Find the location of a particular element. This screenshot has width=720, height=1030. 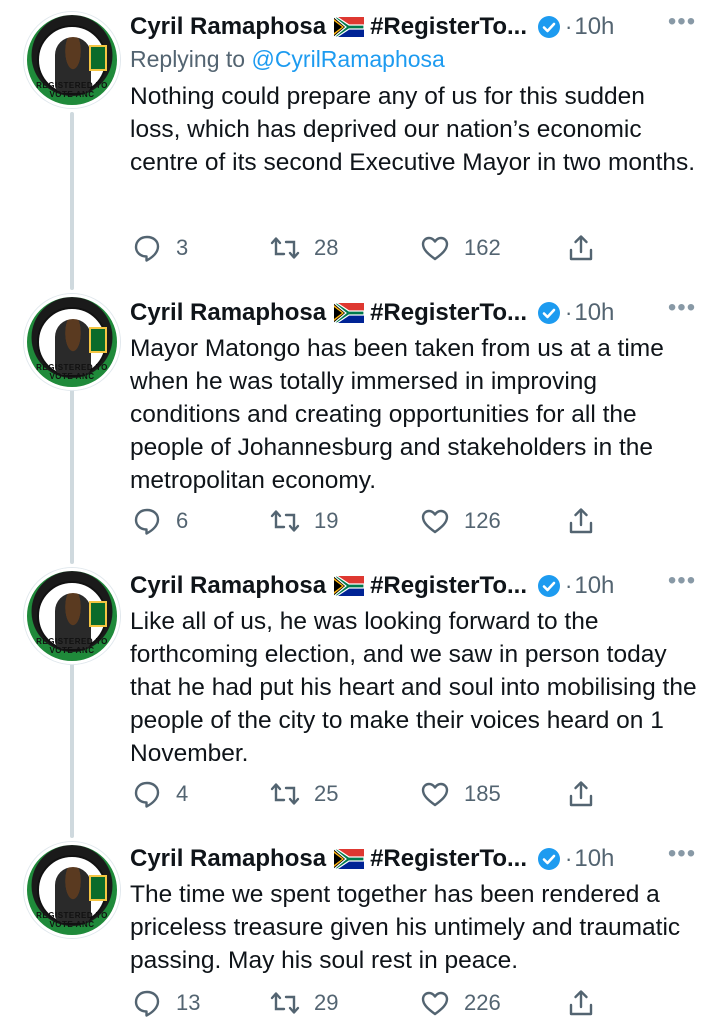

reply-count: 3 is located at coordinates (182, 247).